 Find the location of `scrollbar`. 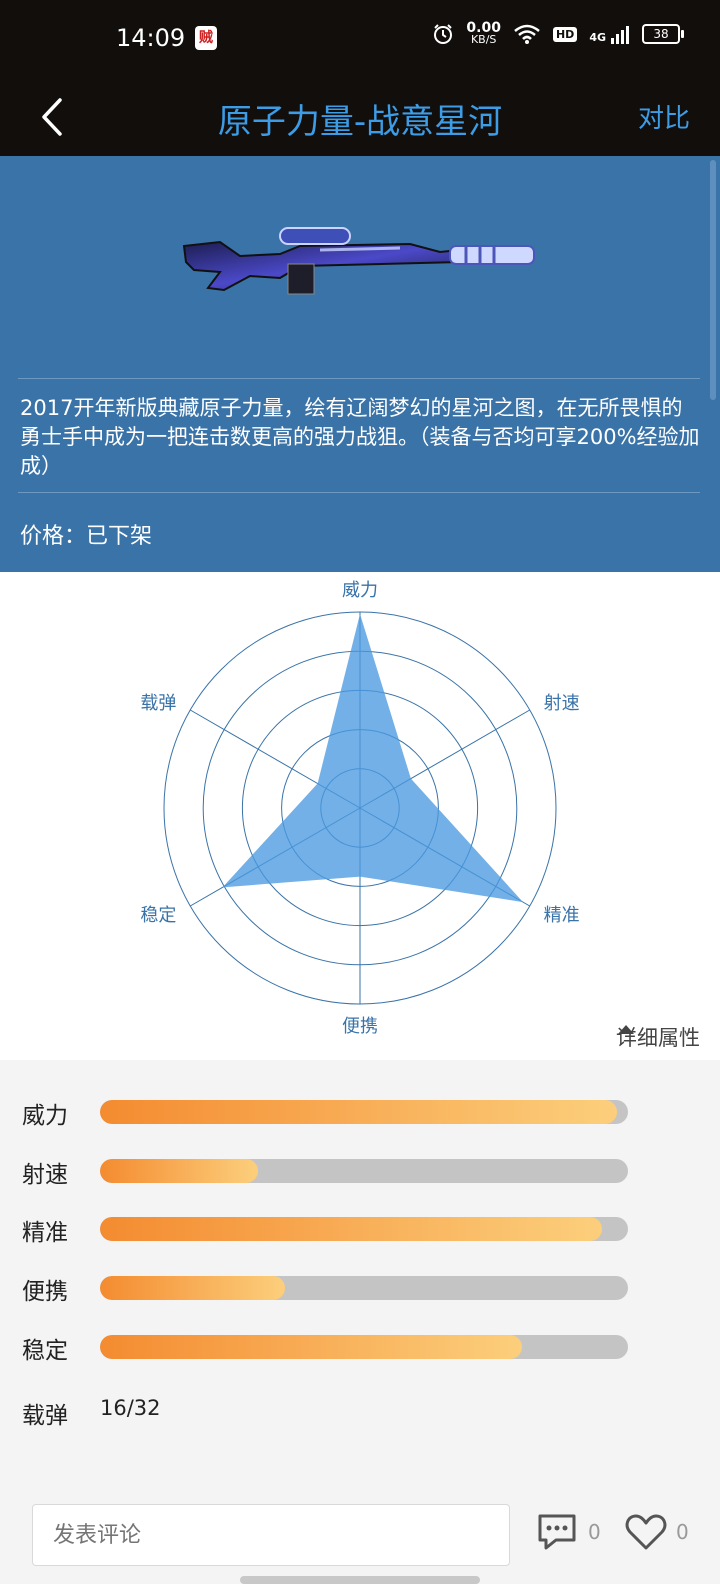

scrollbar is located at coordinates (713, 280).